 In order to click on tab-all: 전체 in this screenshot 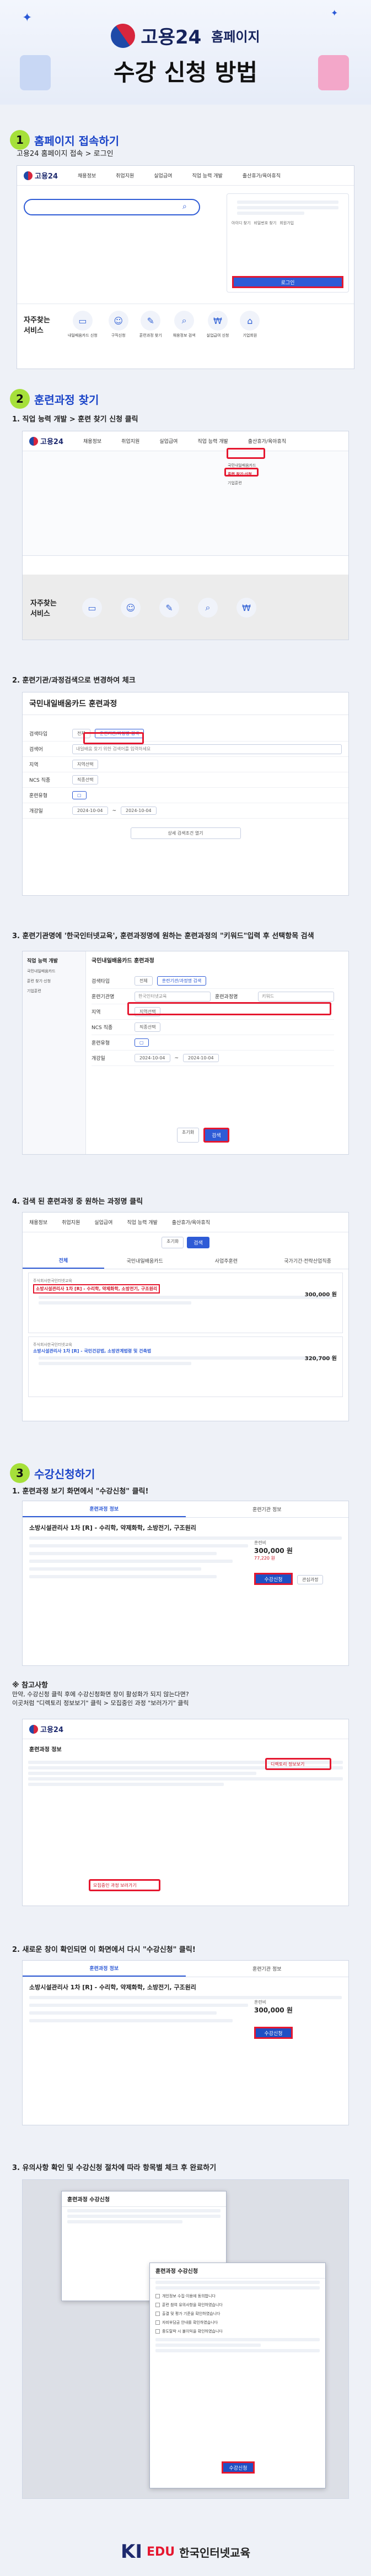, I will do `click(63, 1261)`.